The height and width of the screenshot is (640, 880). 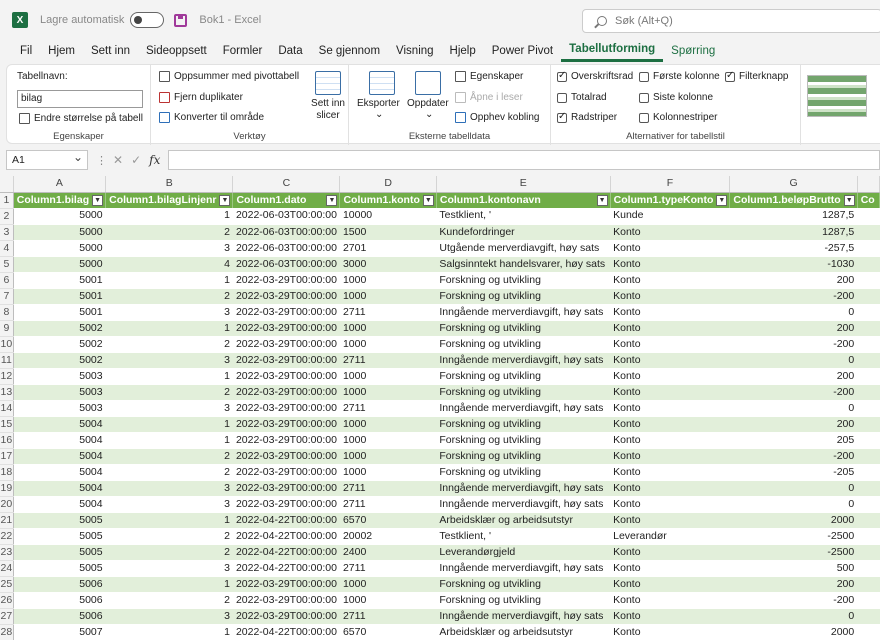 What do you see at coordinates (7, 616) in the screenshot?
I see `row-number: 27` at bounding box center [7, 616].